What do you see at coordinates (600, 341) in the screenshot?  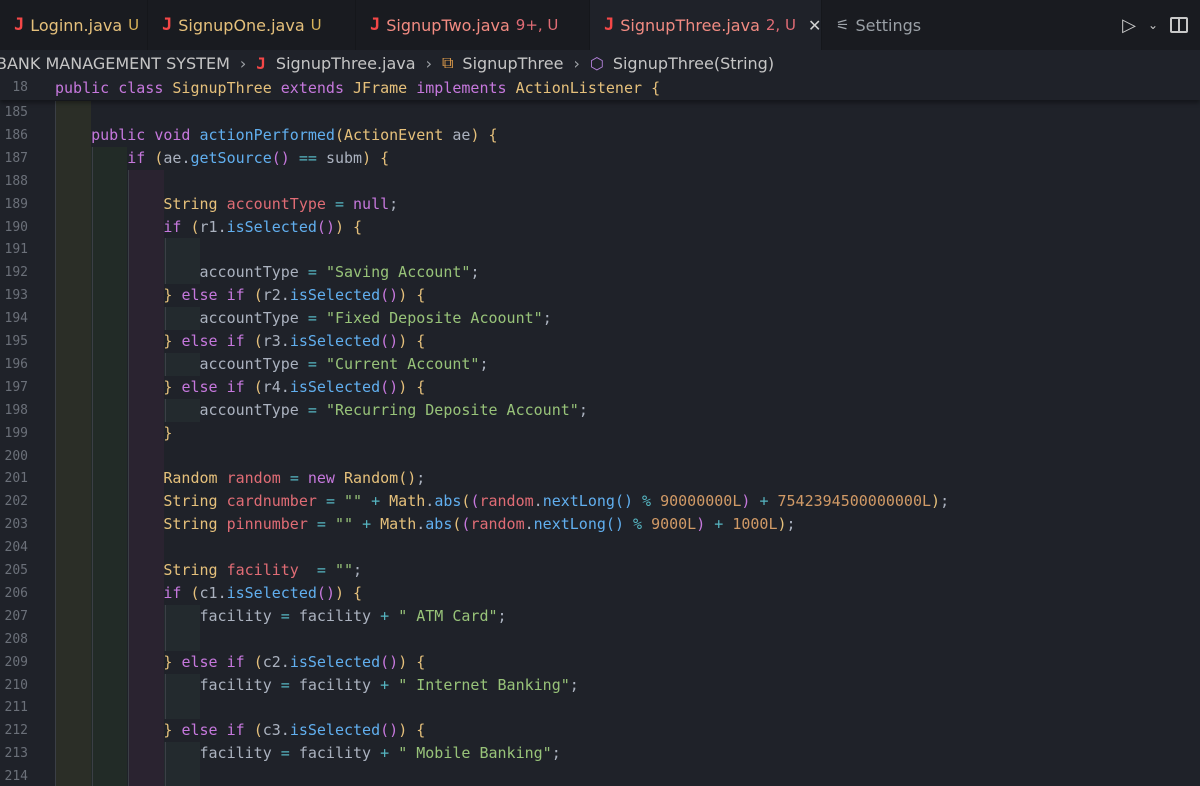 I see `code-line: 195 } else if (r3.isSelected()) {` at bounding box center [600, 341].